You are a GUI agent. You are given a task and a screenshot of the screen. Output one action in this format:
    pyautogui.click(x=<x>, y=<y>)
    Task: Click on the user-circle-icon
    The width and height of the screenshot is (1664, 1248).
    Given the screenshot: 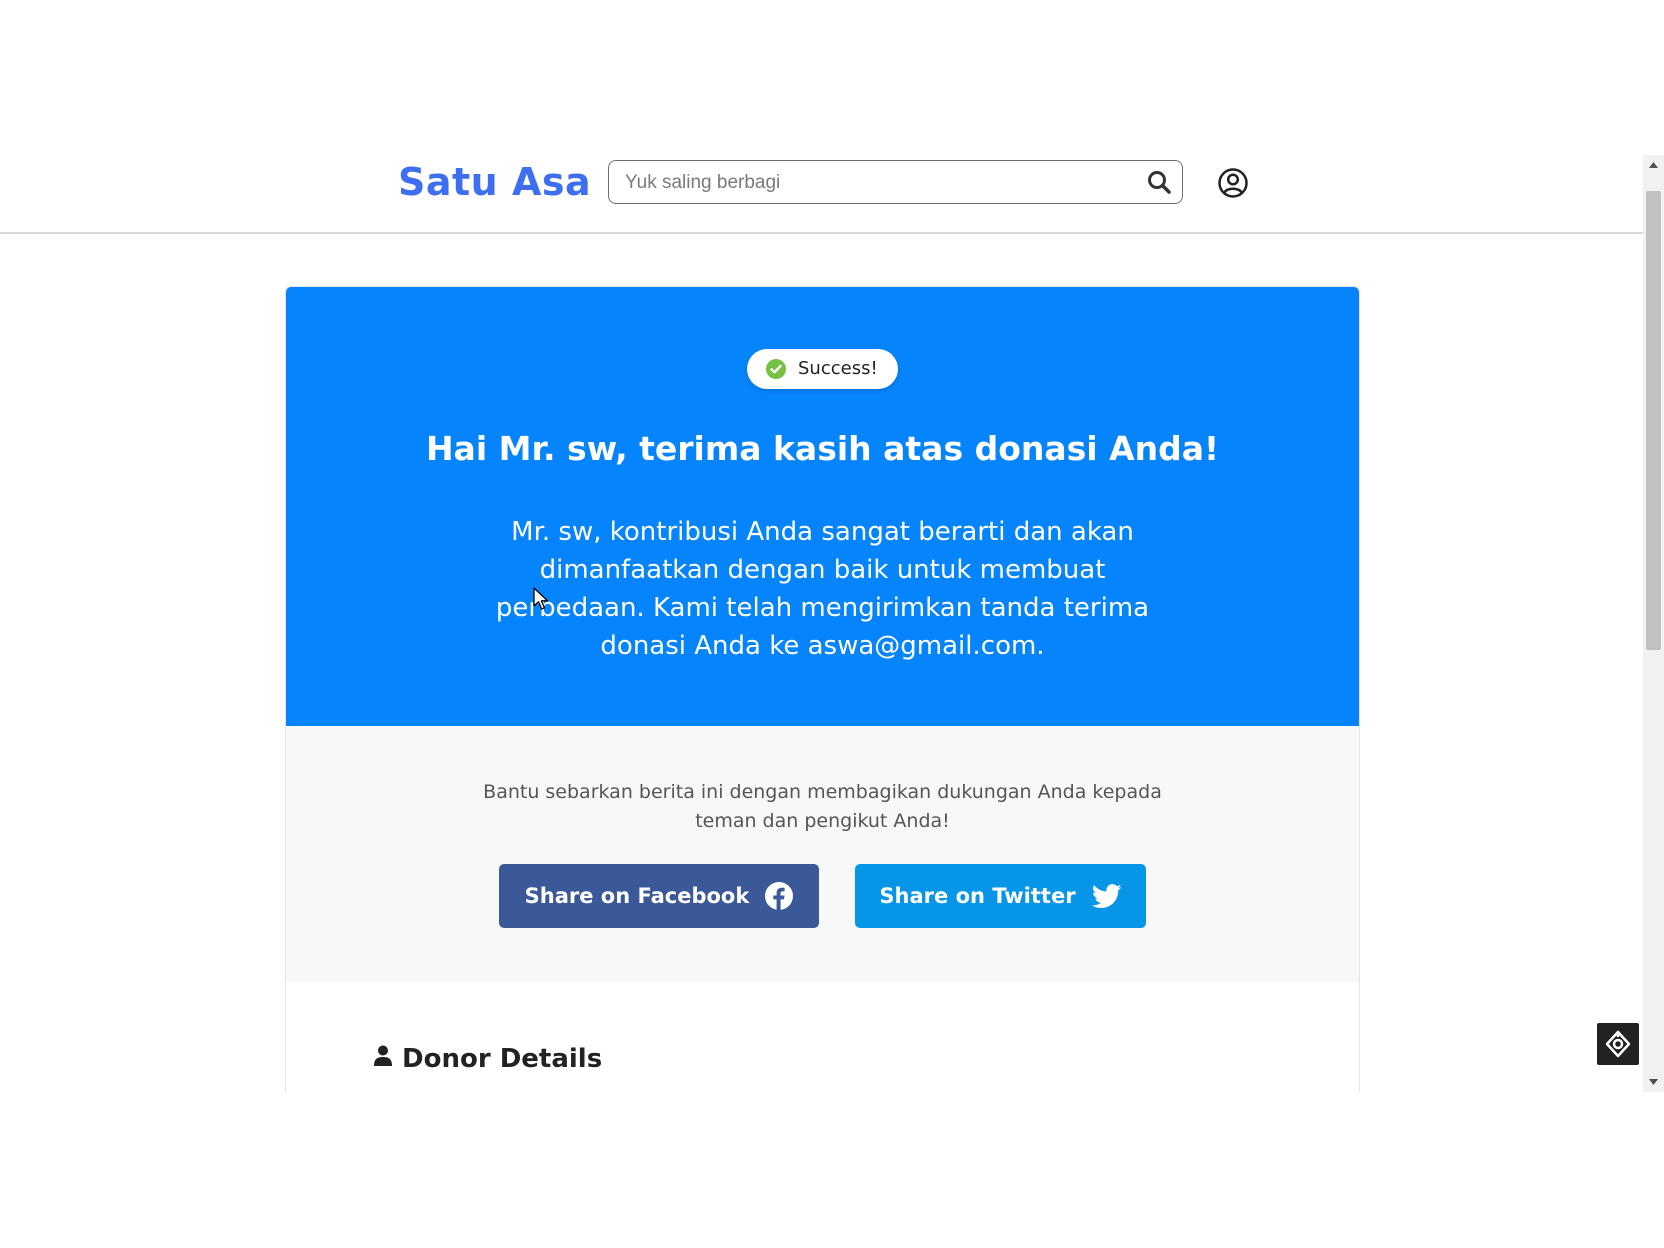 What is the action you would take?
    pyautogui.click(x=1233, y=183)
    